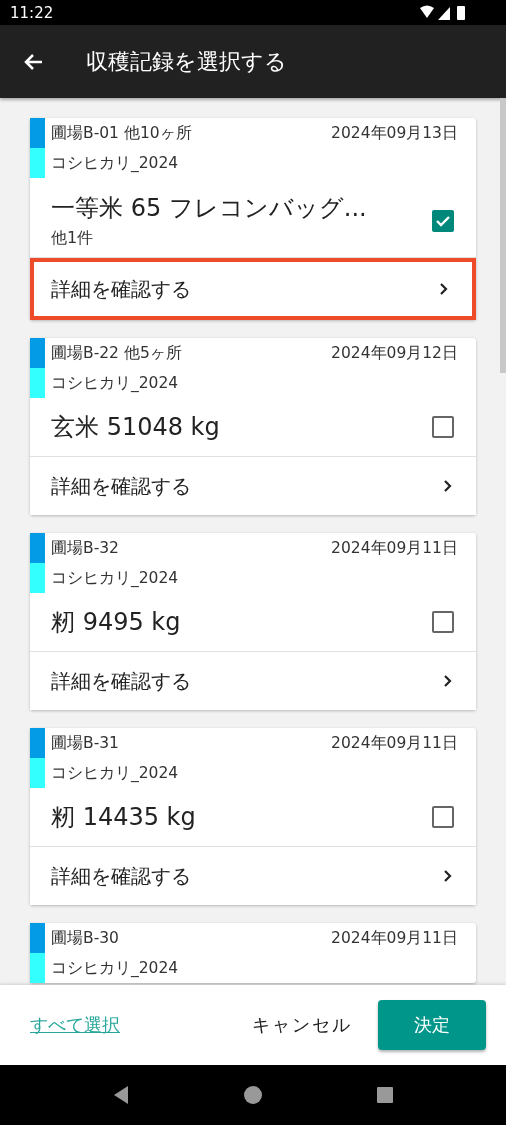 This screenshot has width=506, height=1125. What do you see at coordinates (253, 1095) in the screenshot?
I see `home-icon` at bounding box center [253, 1095].